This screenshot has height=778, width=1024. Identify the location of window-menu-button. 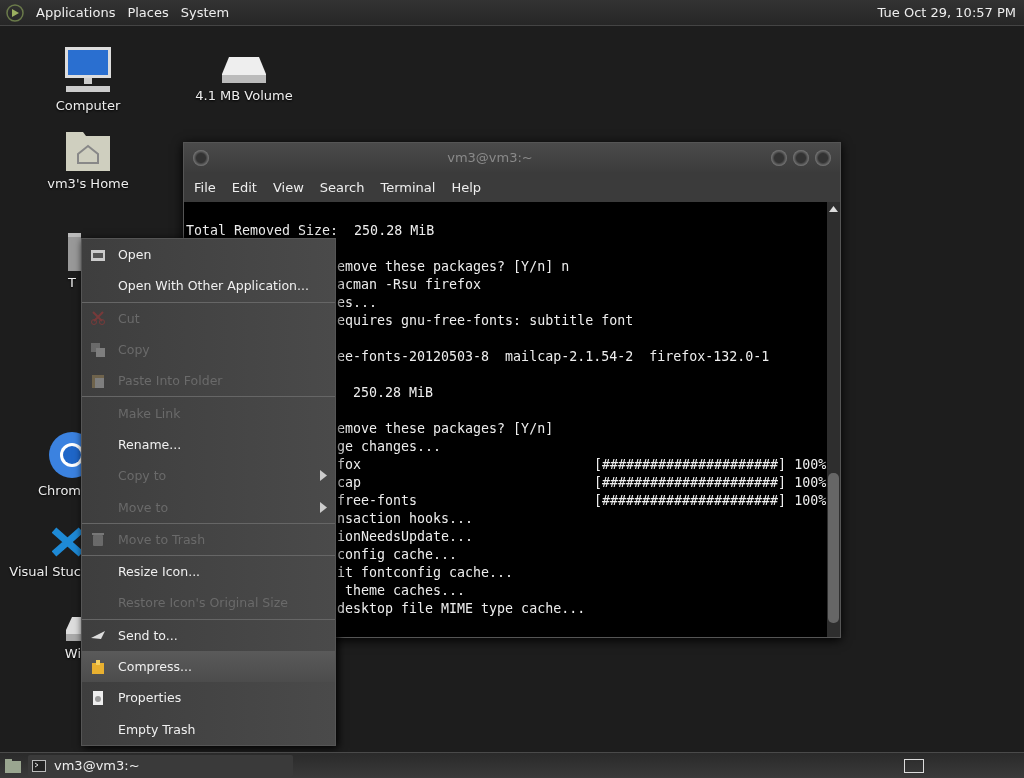
(201, 157).